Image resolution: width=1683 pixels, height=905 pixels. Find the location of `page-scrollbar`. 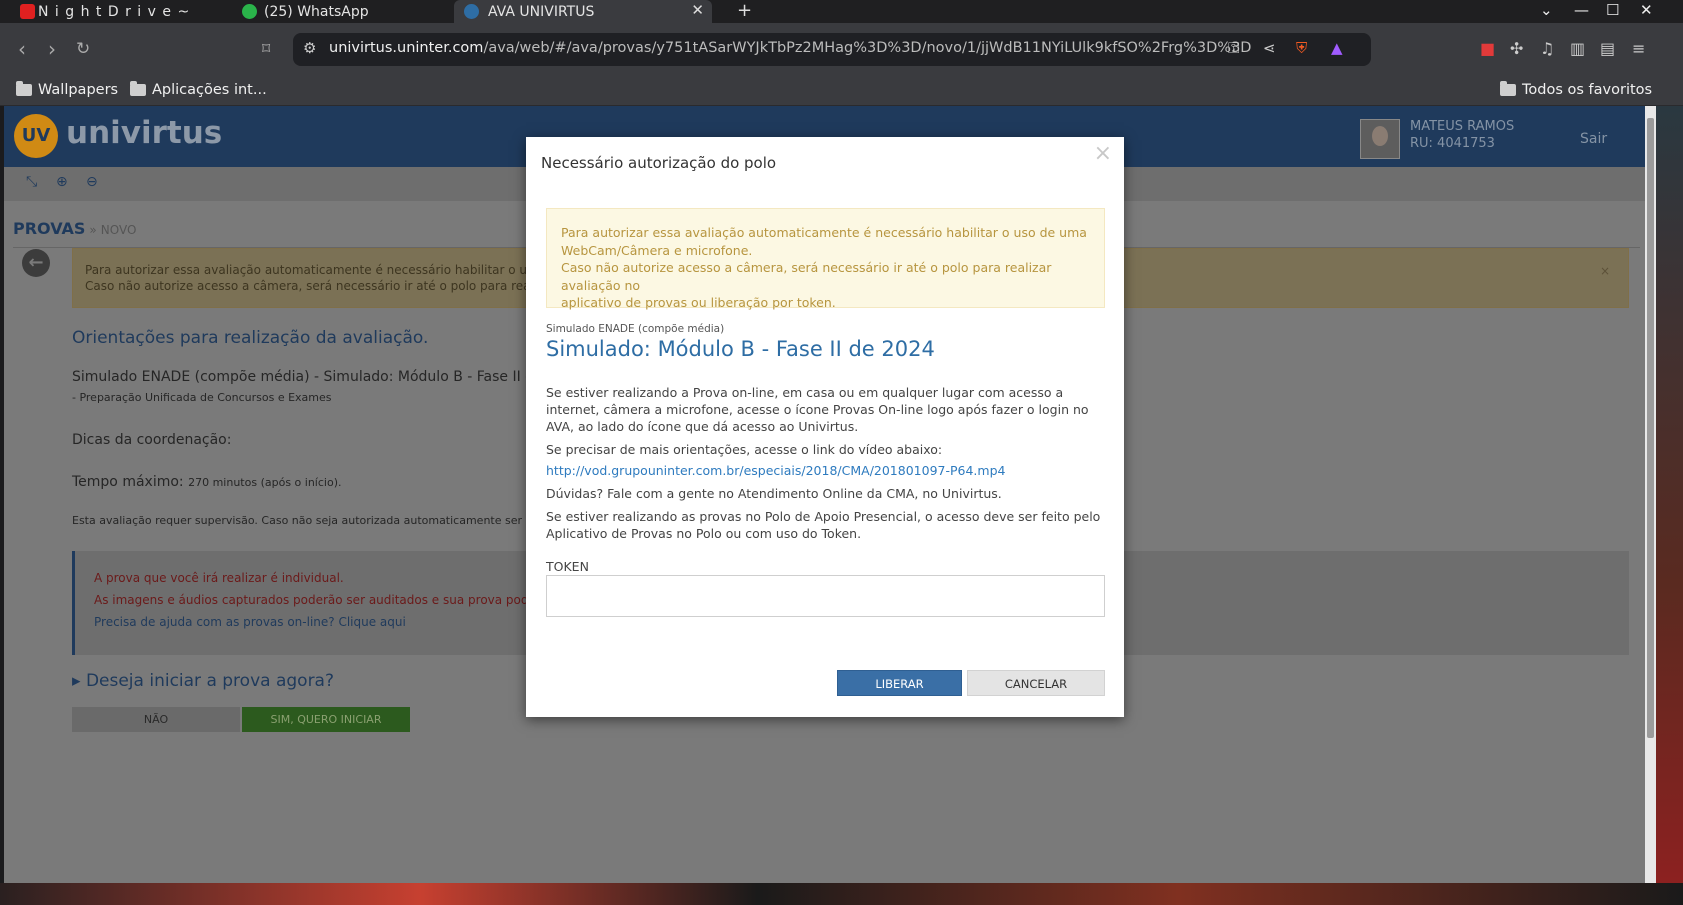

page-scrollbar is located at coordinates (1650, 494).